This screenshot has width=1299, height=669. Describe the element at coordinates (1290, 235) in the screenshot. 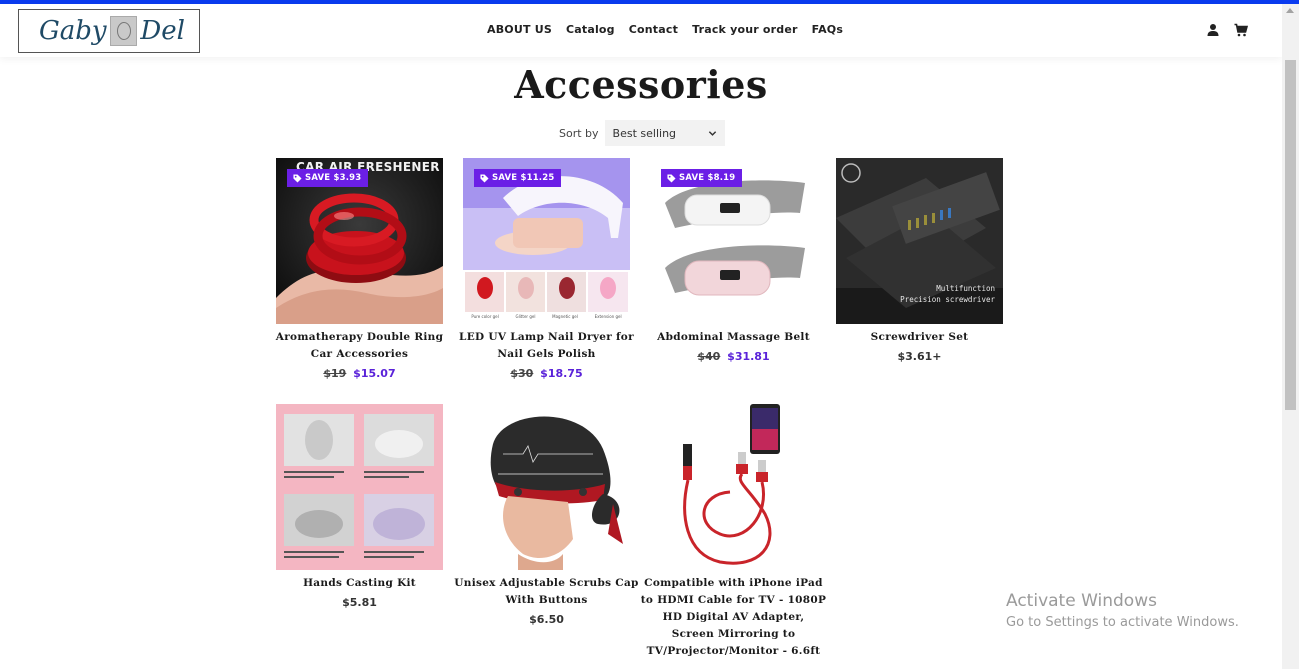

I see `scrollbar-thumb` at that location.